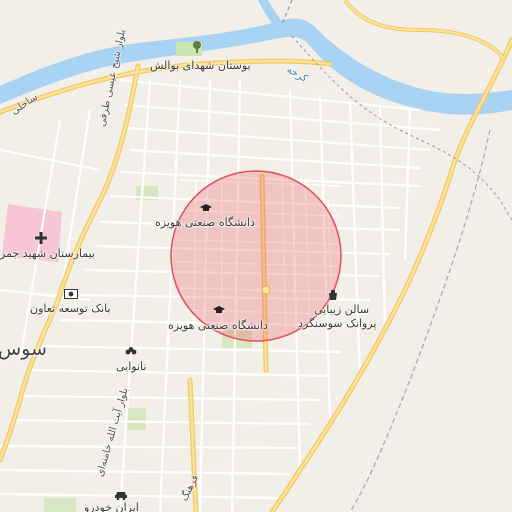 The width and height of the screenshot is (512, 512). Describe the element at coordinates (47, 253) in the screenshot. I see `hospital-label: بیمارستان شهید جمر` at that location.